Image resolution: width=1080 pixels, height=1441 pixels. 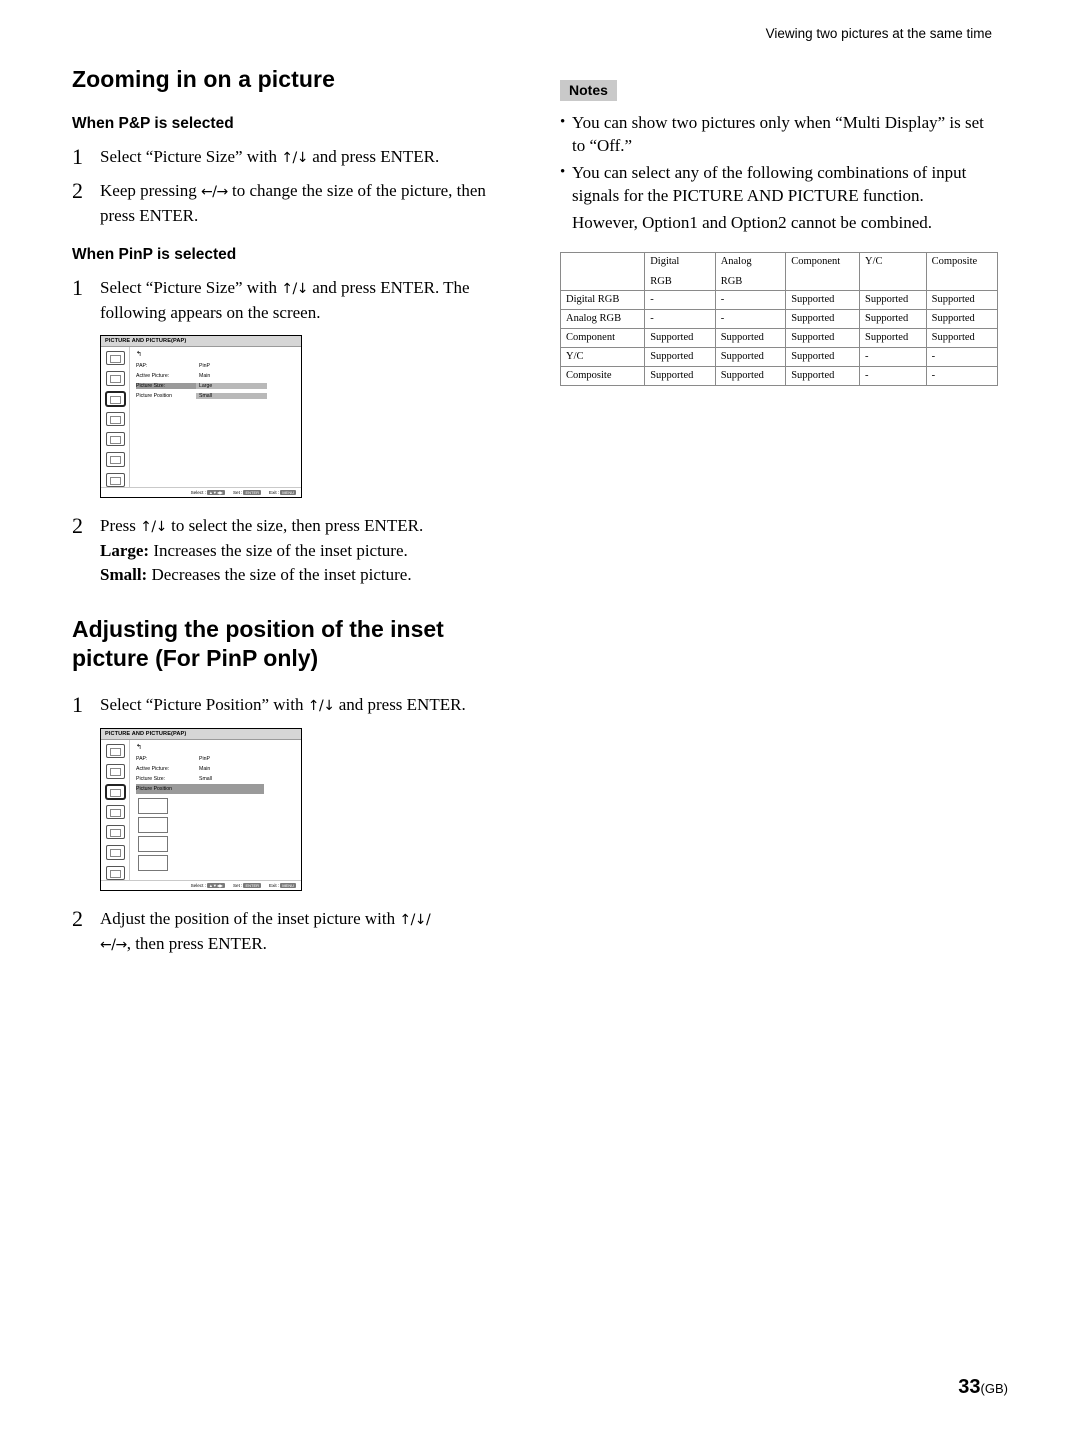 I want to click on osd-row: PAP: PinP, so click(x=216, y=759).